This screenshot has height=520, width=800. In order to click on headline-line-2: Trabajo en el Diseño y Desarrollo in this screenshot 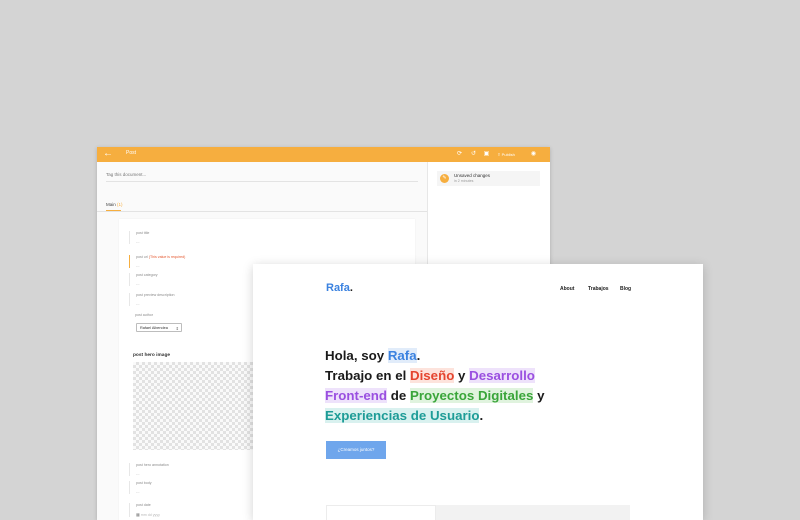, I will do `click(475, 376)`.